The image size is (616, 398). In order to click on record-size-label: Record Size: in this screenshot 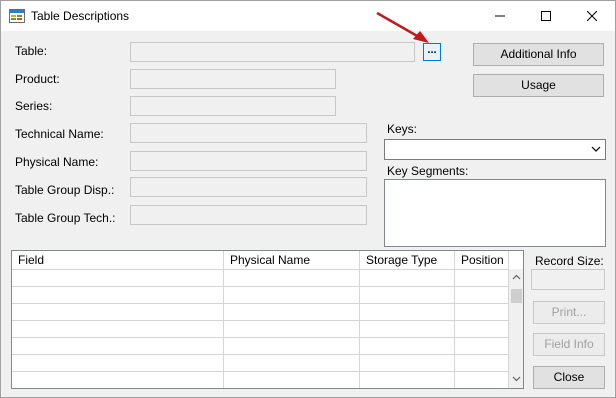, I will do `click(569, 261)`.